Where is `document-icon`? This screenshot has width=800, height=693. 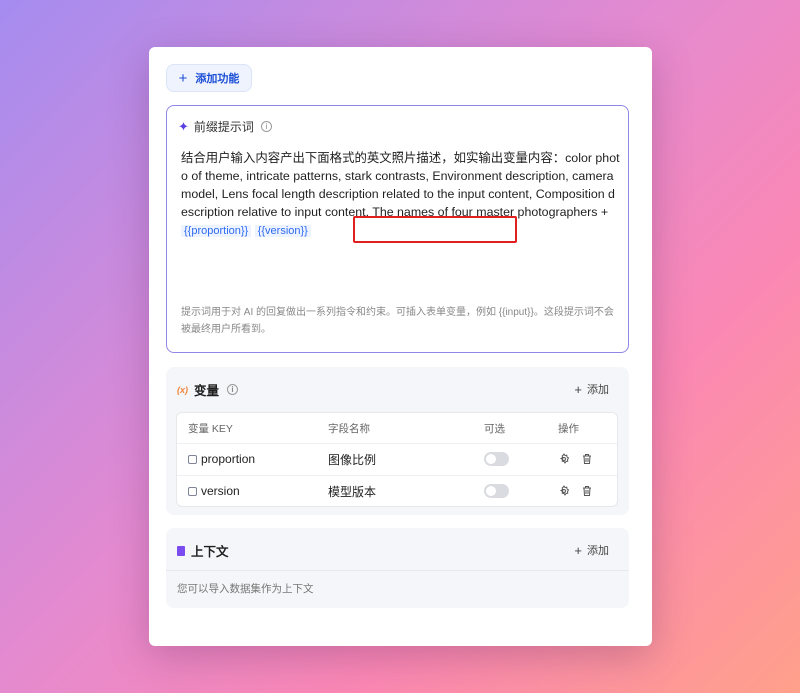
document-icon is located at coordinates (181, 550).